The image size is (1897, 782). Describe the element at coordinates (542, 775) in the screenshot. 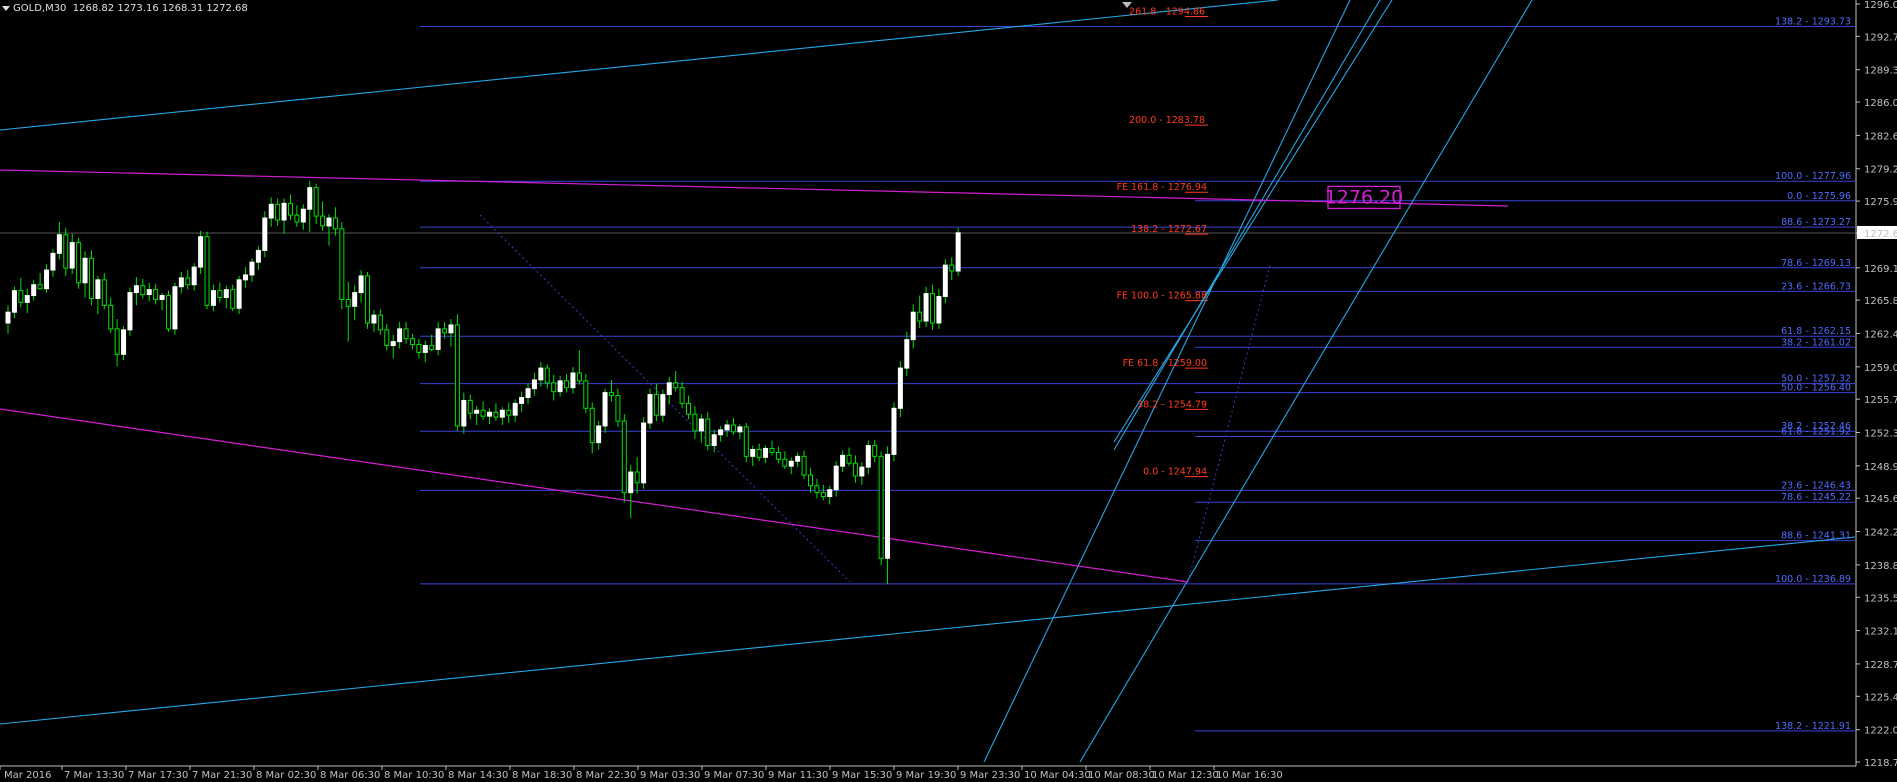

I see `time-tick-label: 8 Mar 18:30` at that location.